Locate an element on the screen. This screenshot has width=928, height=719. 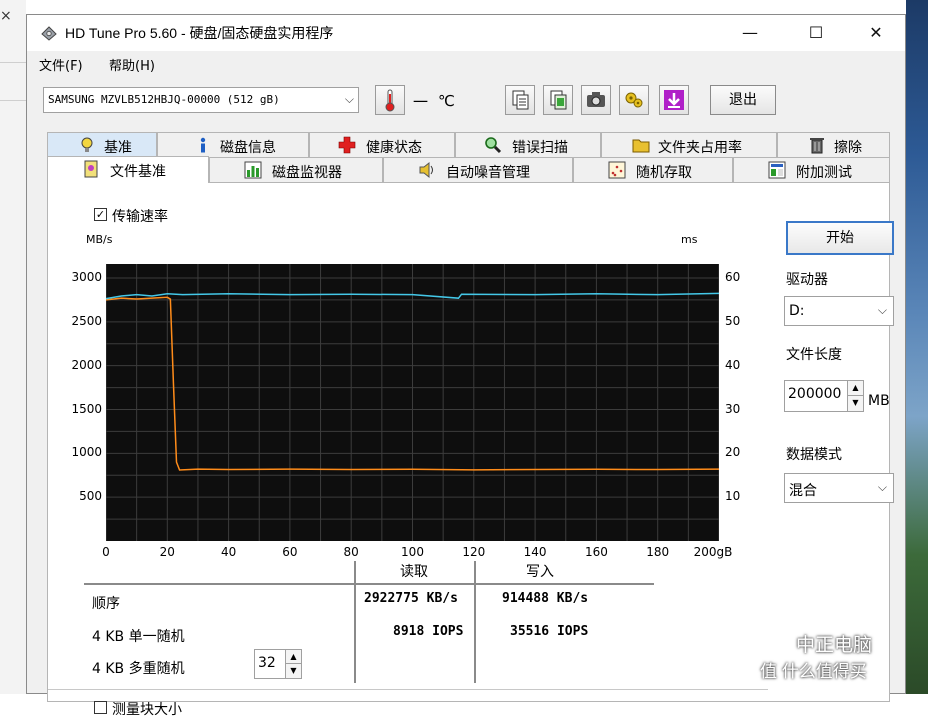
tab-folder-usage: 文件夹占用率 is located at coordinates (689, 144).